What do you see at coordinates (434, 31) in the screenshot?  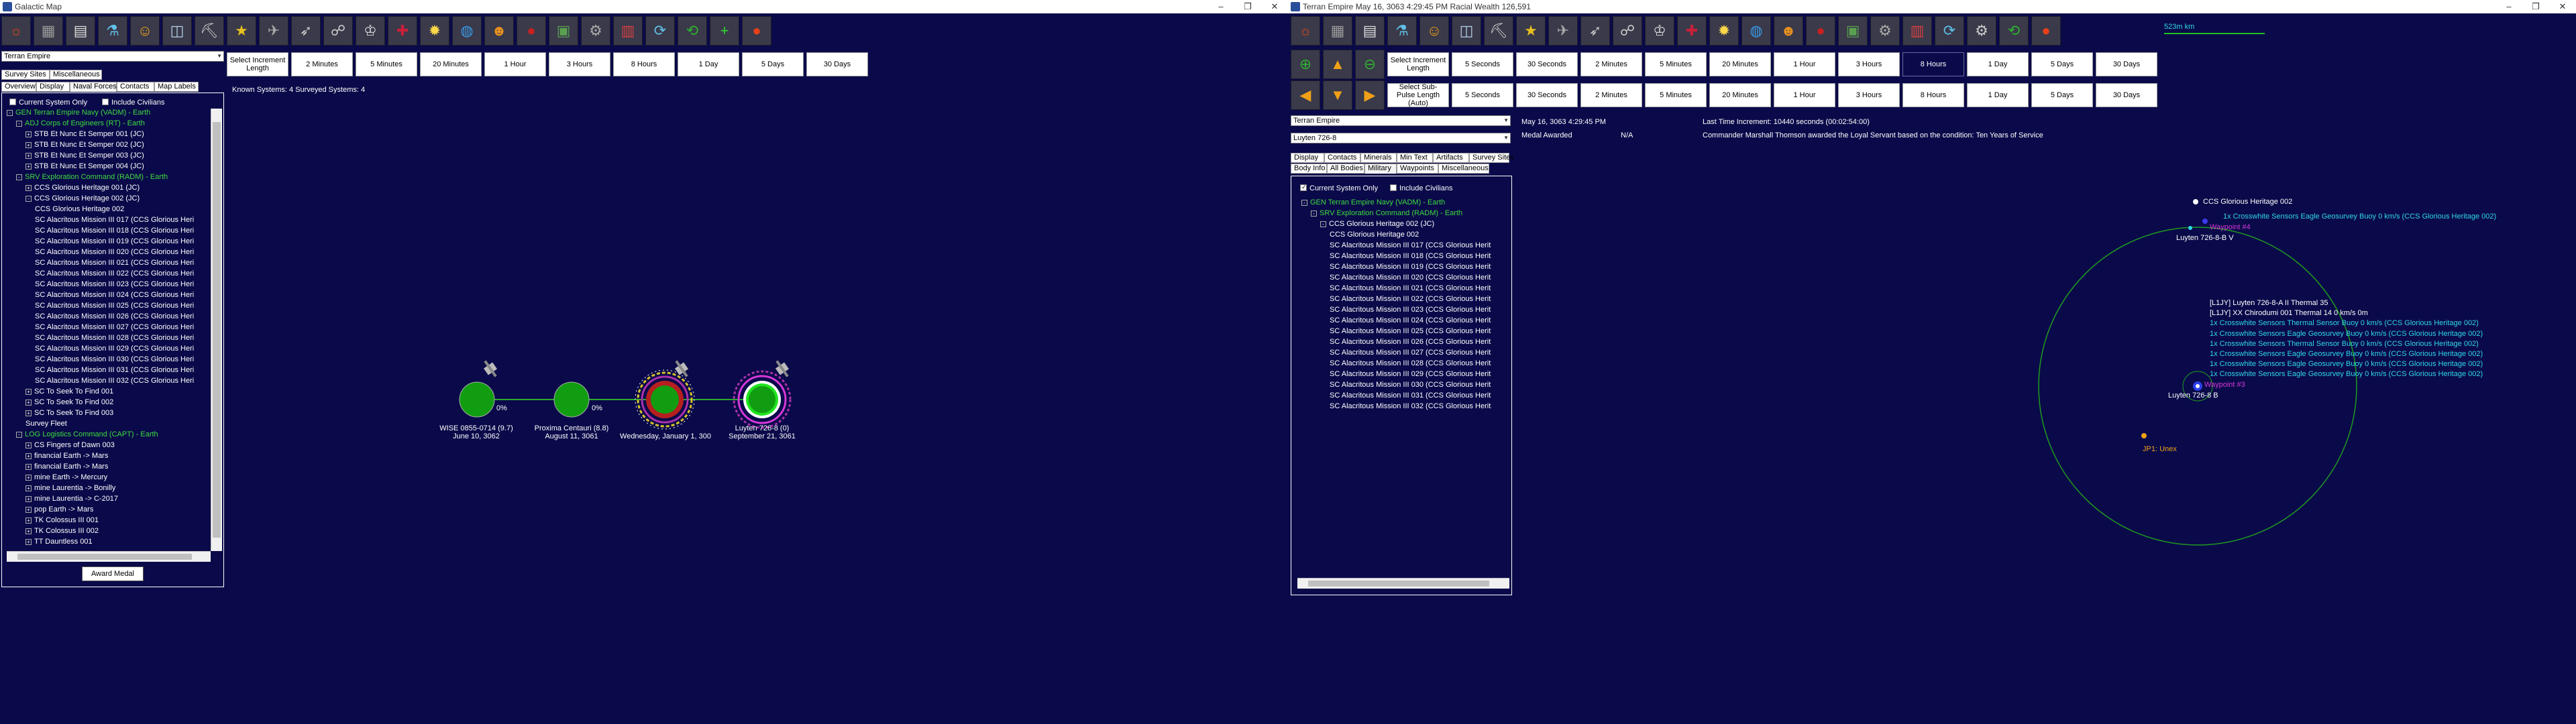 I see `galaxy-icon: ✹` at bounding box center [434, 31].